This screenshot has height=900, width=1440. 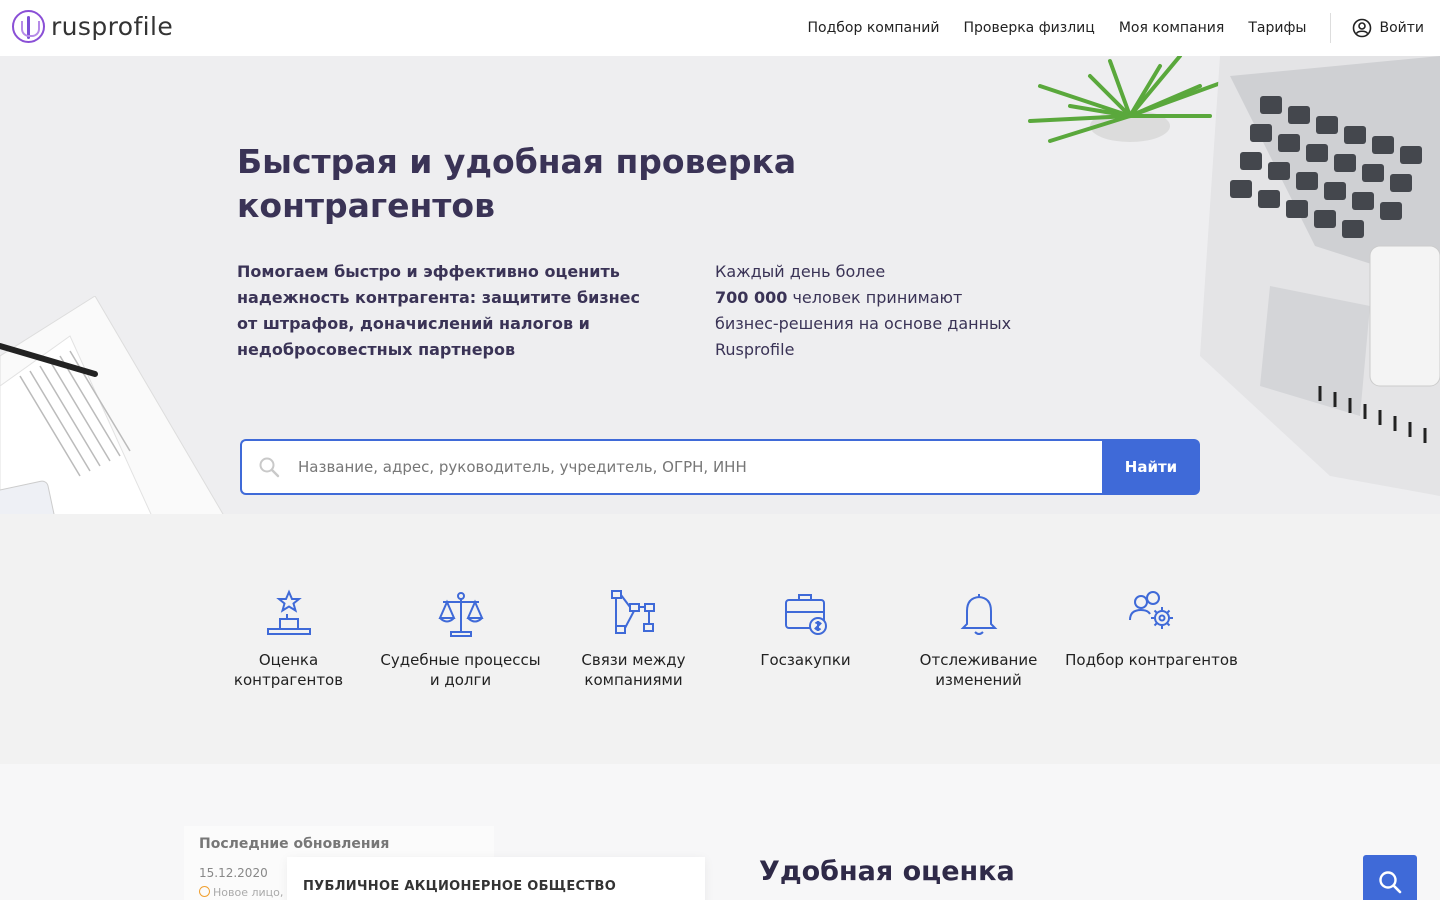 I want to click on feature-company-links: Связи между компаниями, so click(x=633, y=639).